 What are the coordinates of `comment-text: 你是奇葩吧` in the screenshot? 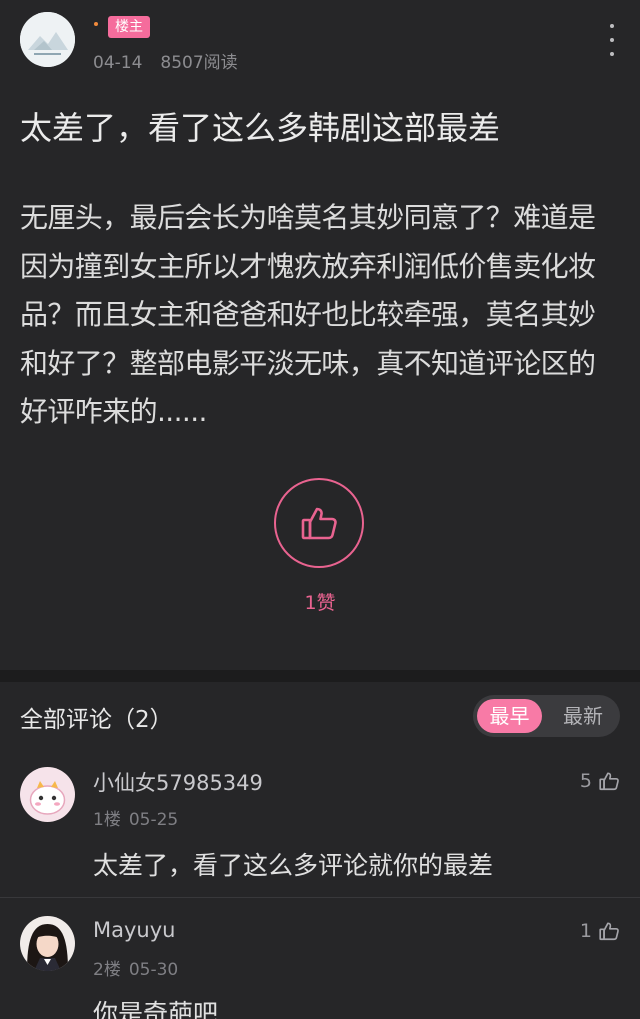 It's located at (156, 1009).